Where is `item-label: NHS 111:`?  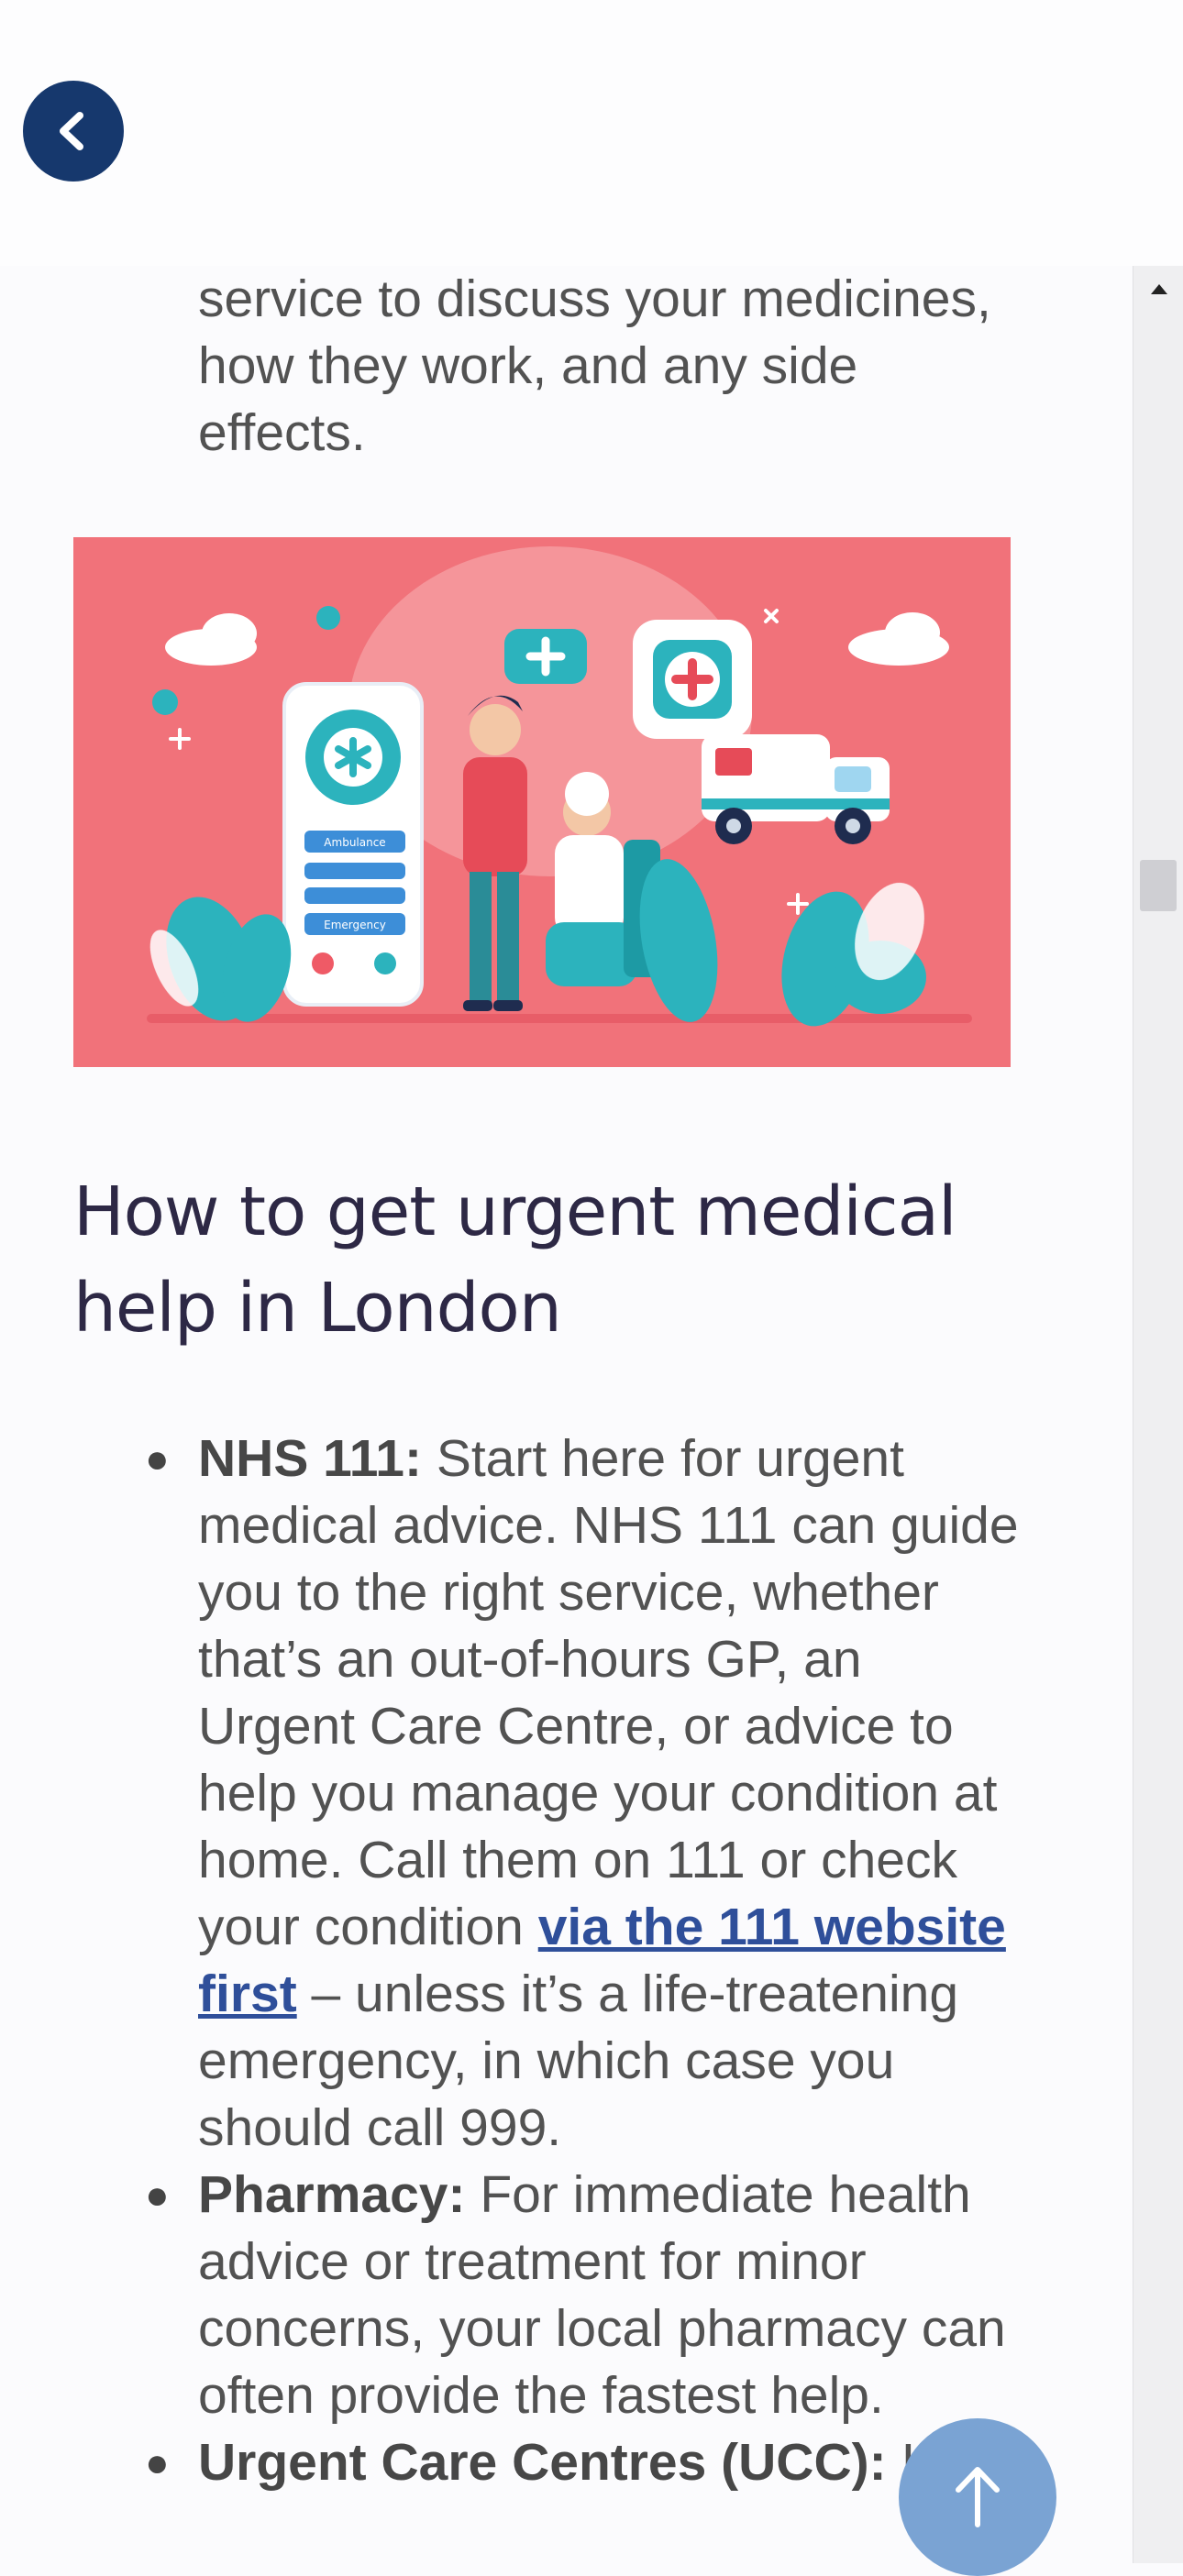
item-label: NHS 111: is located at coordinates (310, 1458).